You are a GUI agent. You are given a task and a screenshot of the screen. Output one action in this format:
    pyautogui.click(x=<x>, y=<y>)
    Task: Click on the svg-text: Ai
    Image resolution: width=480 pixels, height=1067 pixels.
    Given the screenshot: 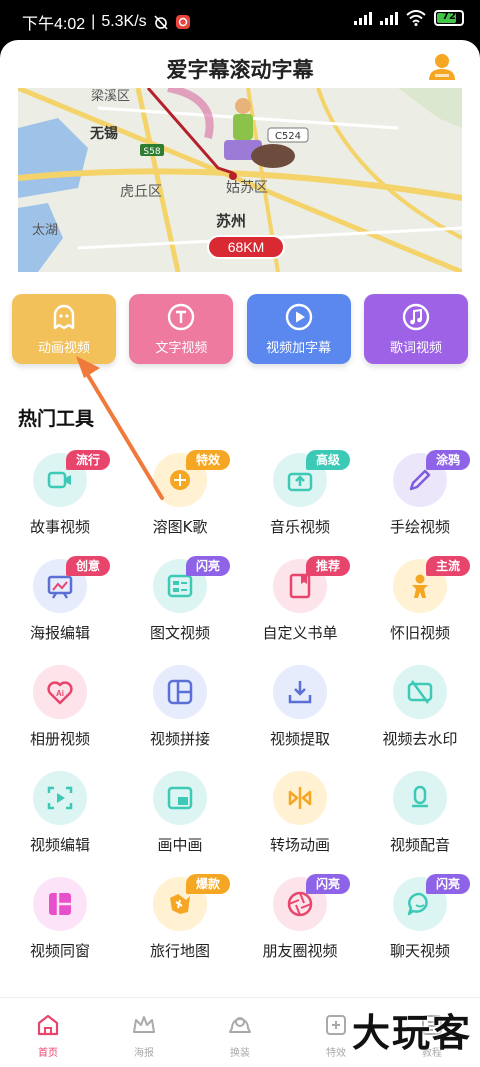 What is the action you would take?
    pyautogui.click(x=60, y=693)
    